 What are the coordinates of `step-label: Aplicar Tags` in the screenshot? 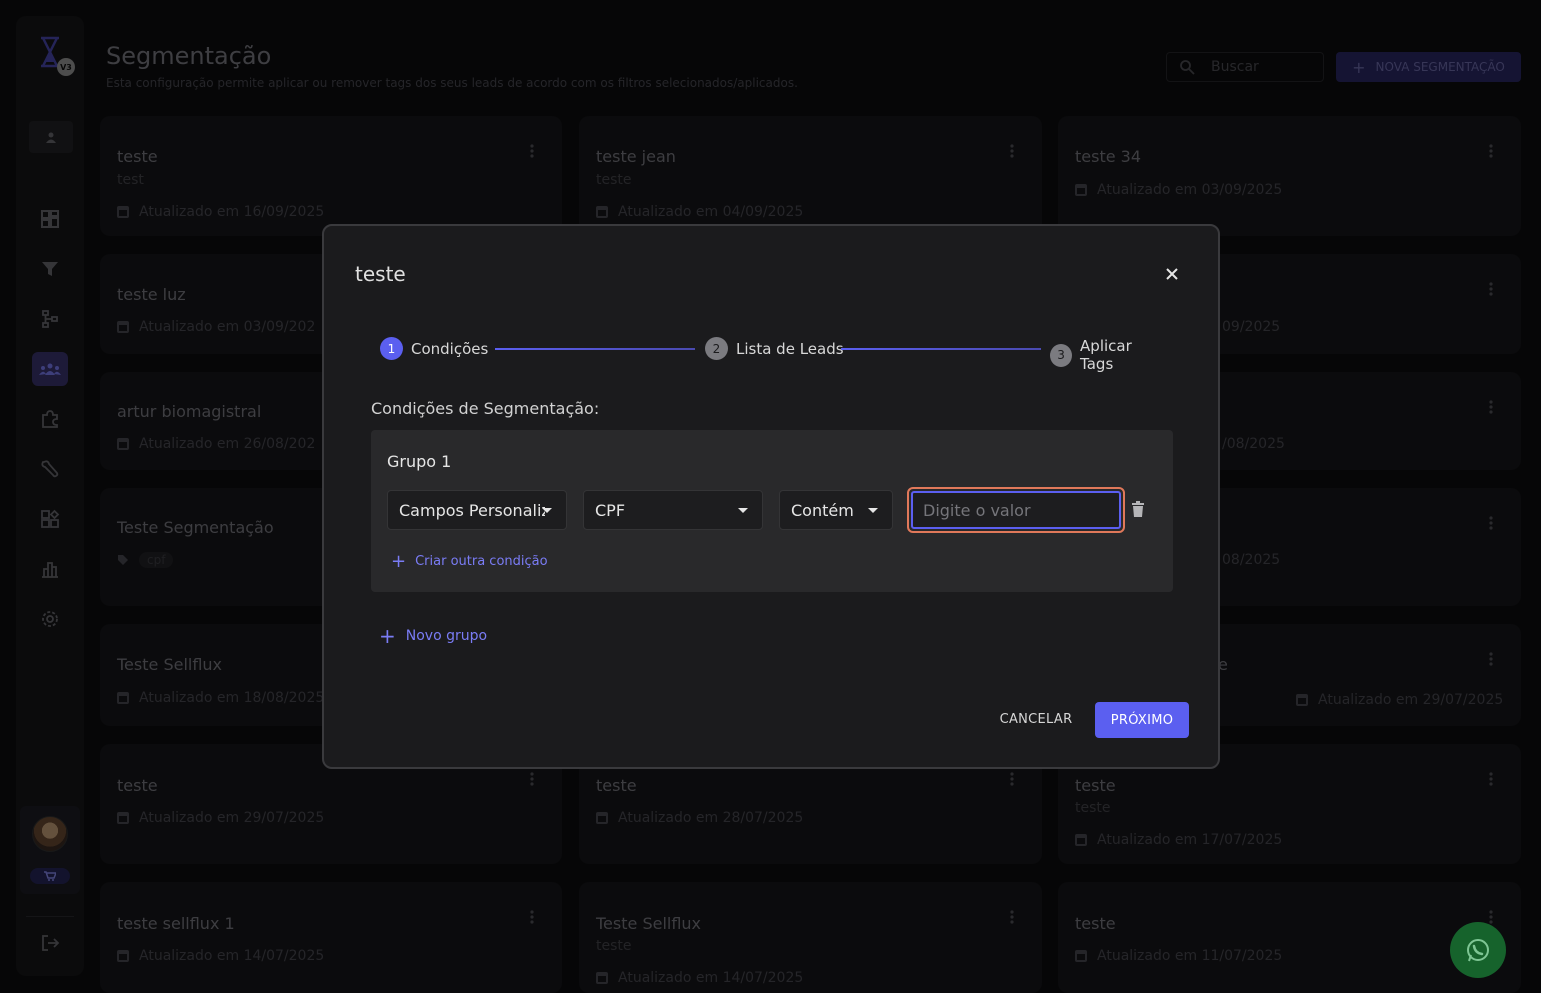 It's located at (1106, 355).